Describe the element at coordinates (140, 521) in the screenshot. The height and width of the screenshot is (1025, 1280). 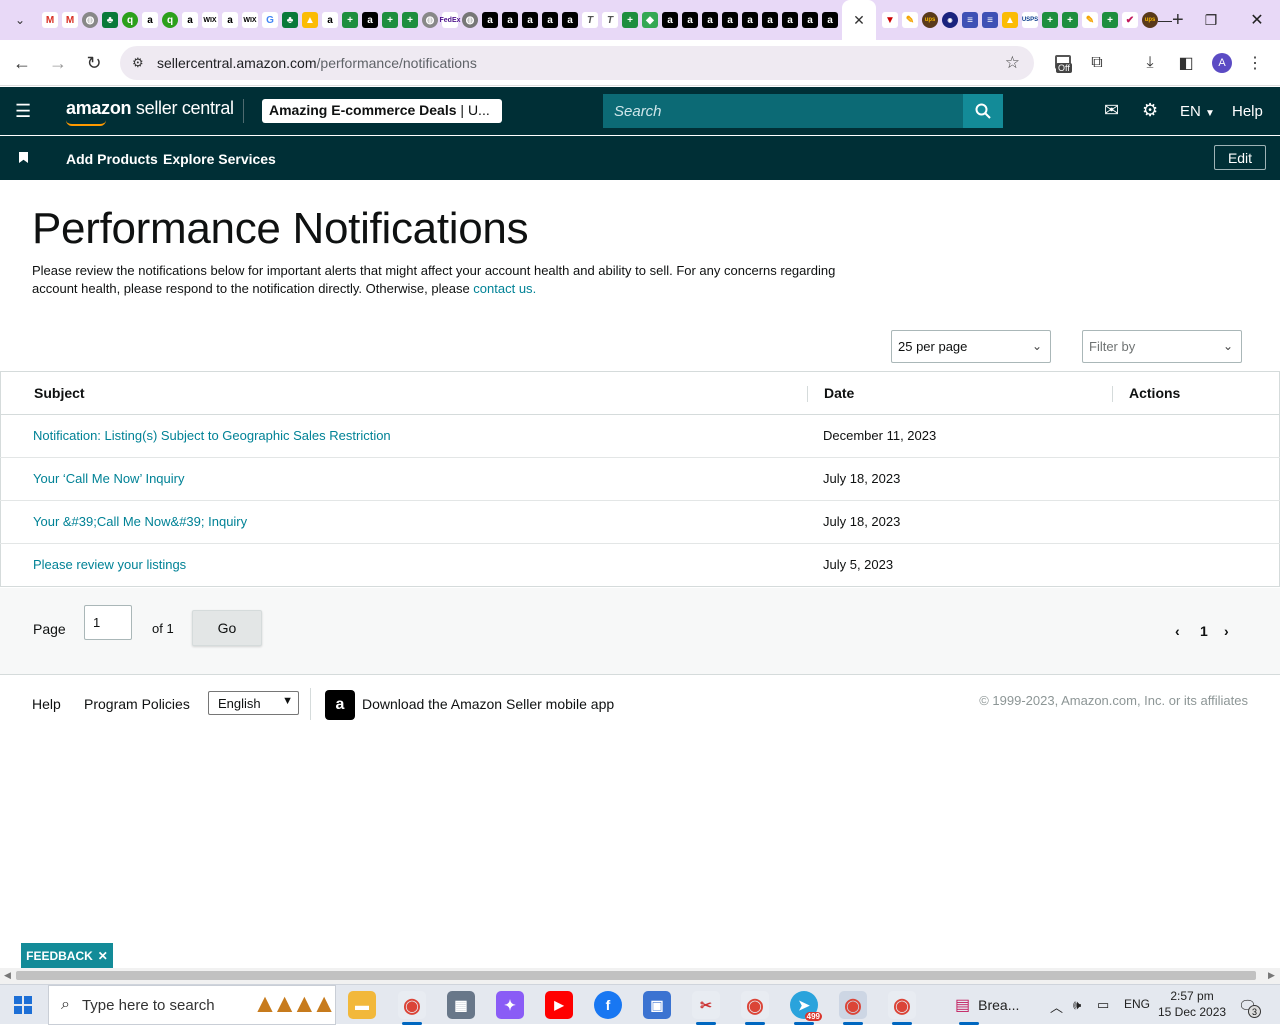
I see `notification-subject-link: Your &#39;Call Me Now&#39; Inquiry` at that location.